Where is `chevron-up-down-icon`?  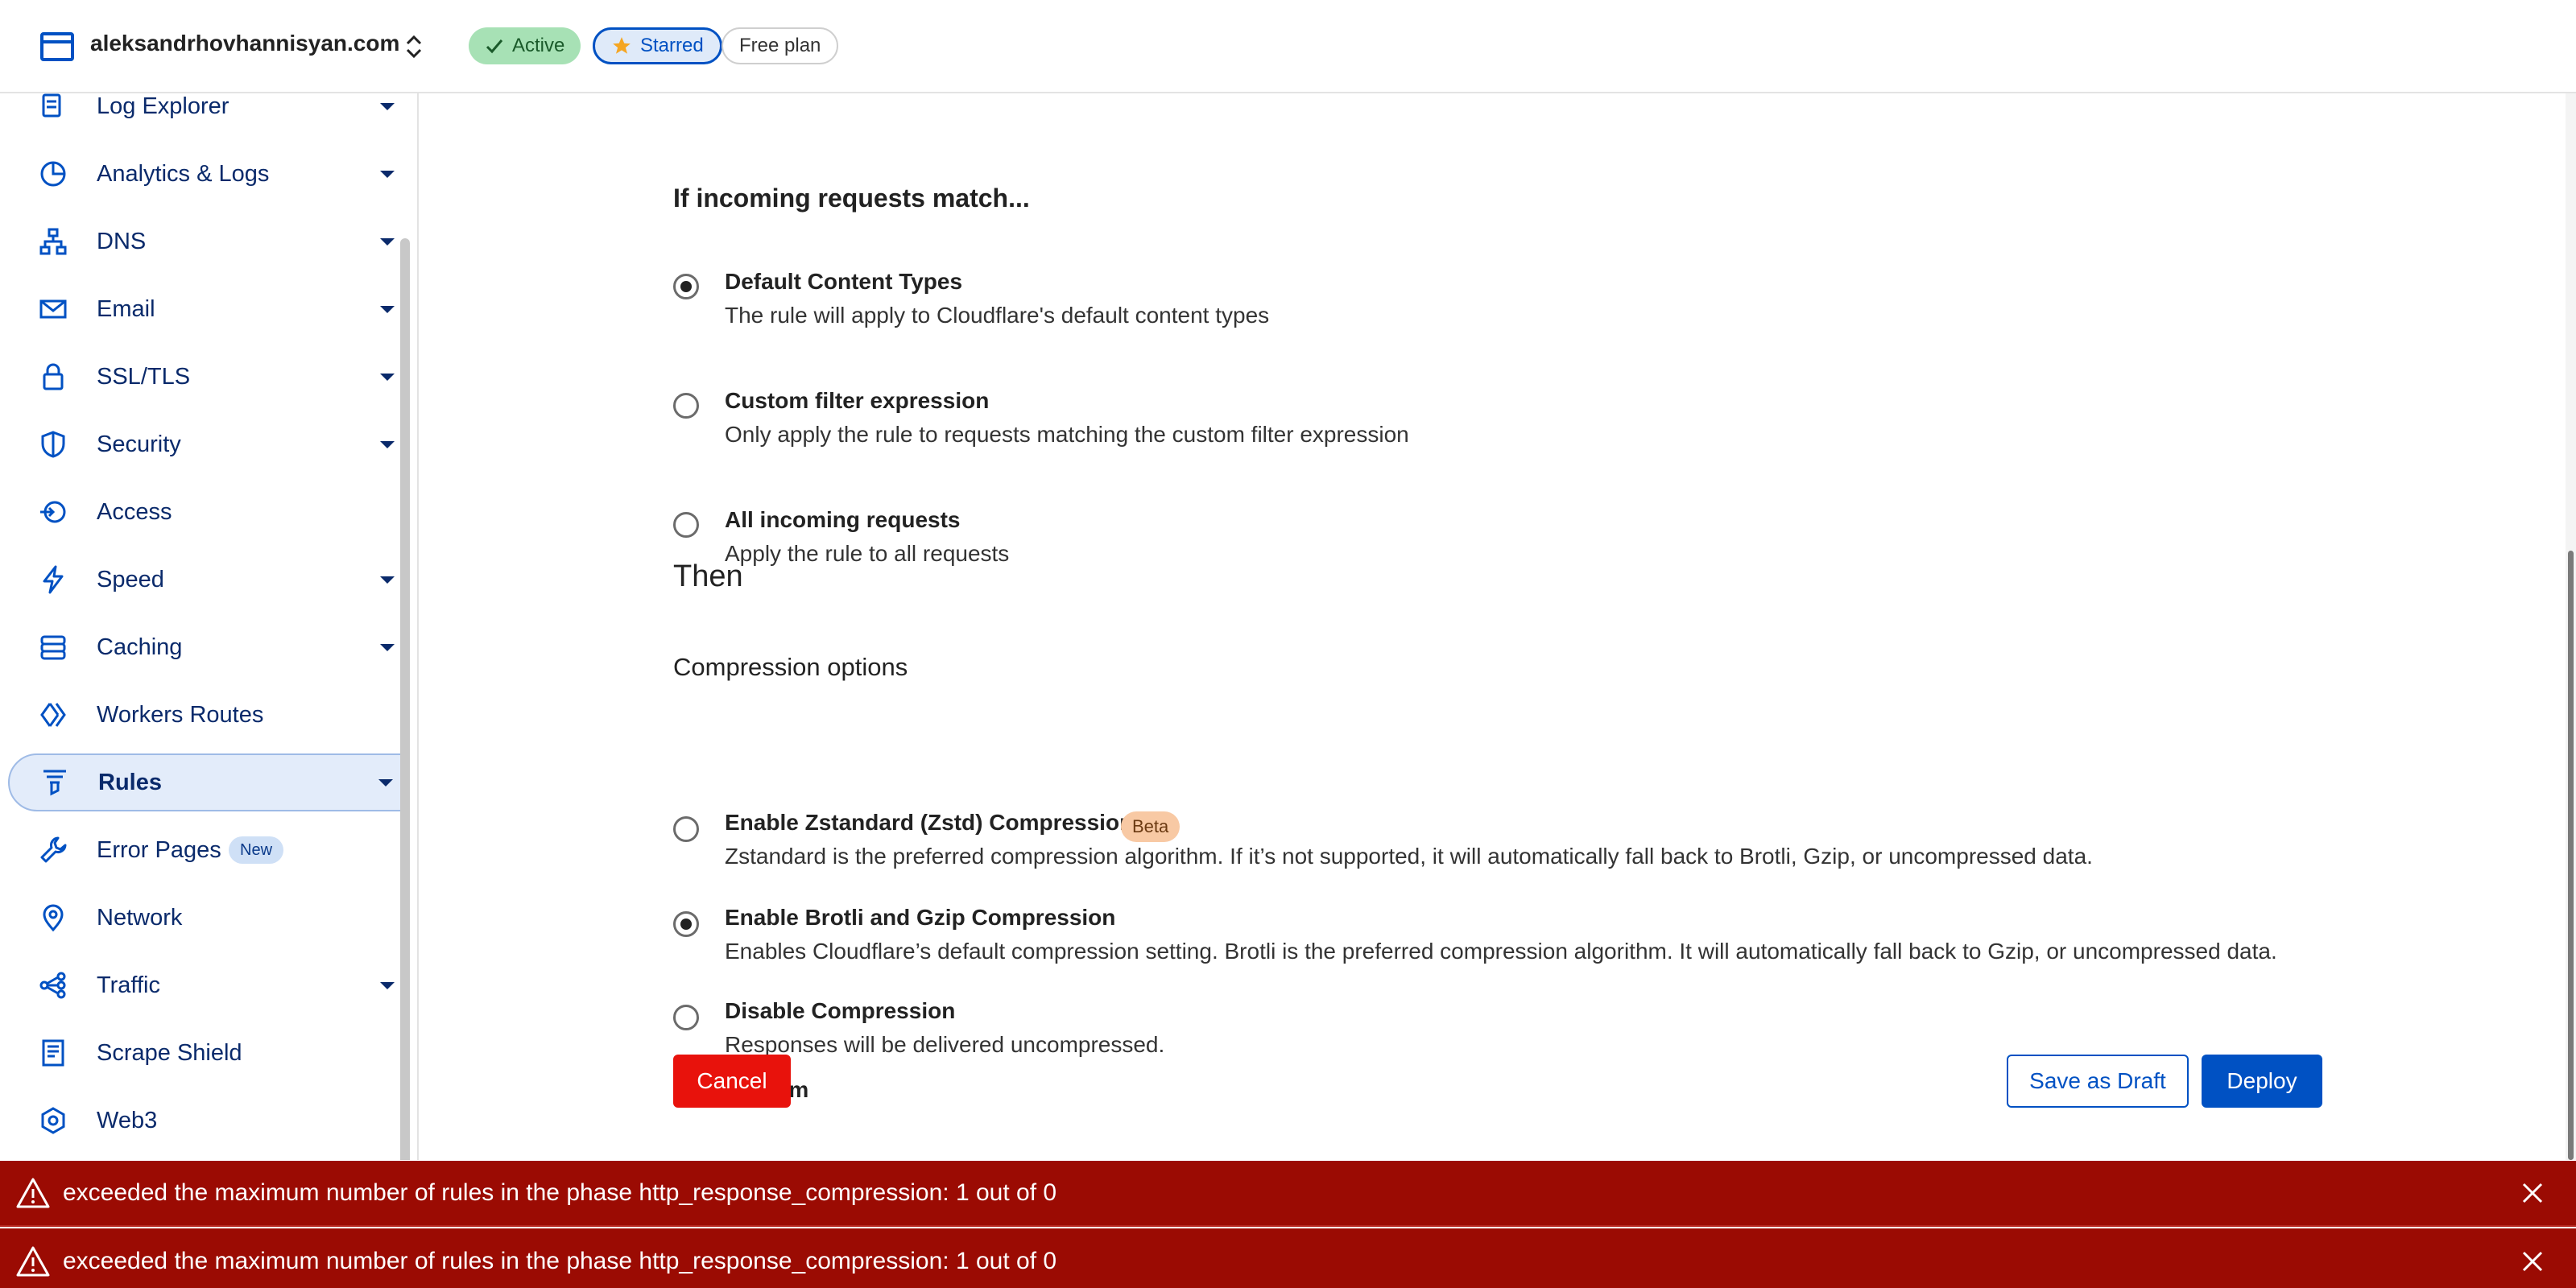 chevron-up-down-icon is located at coordinates (414, 46).